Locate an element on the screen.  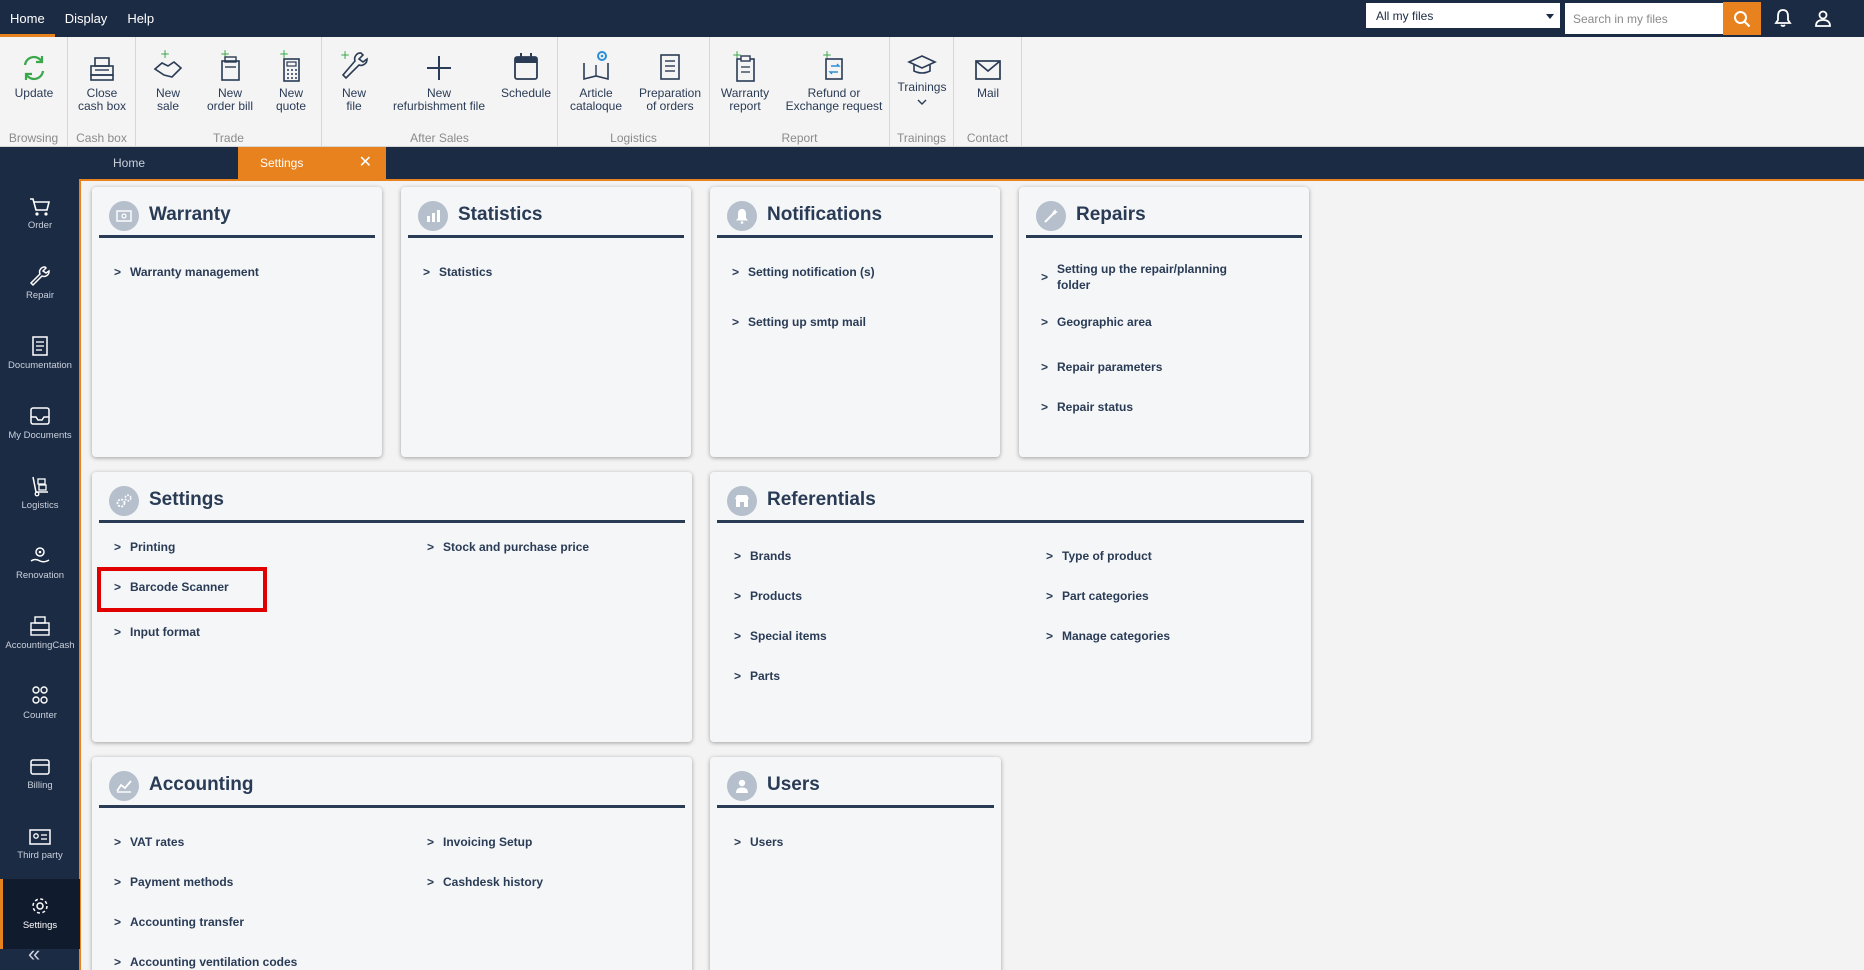
nav-third-party: Third party is located at coordinates (40, 844).